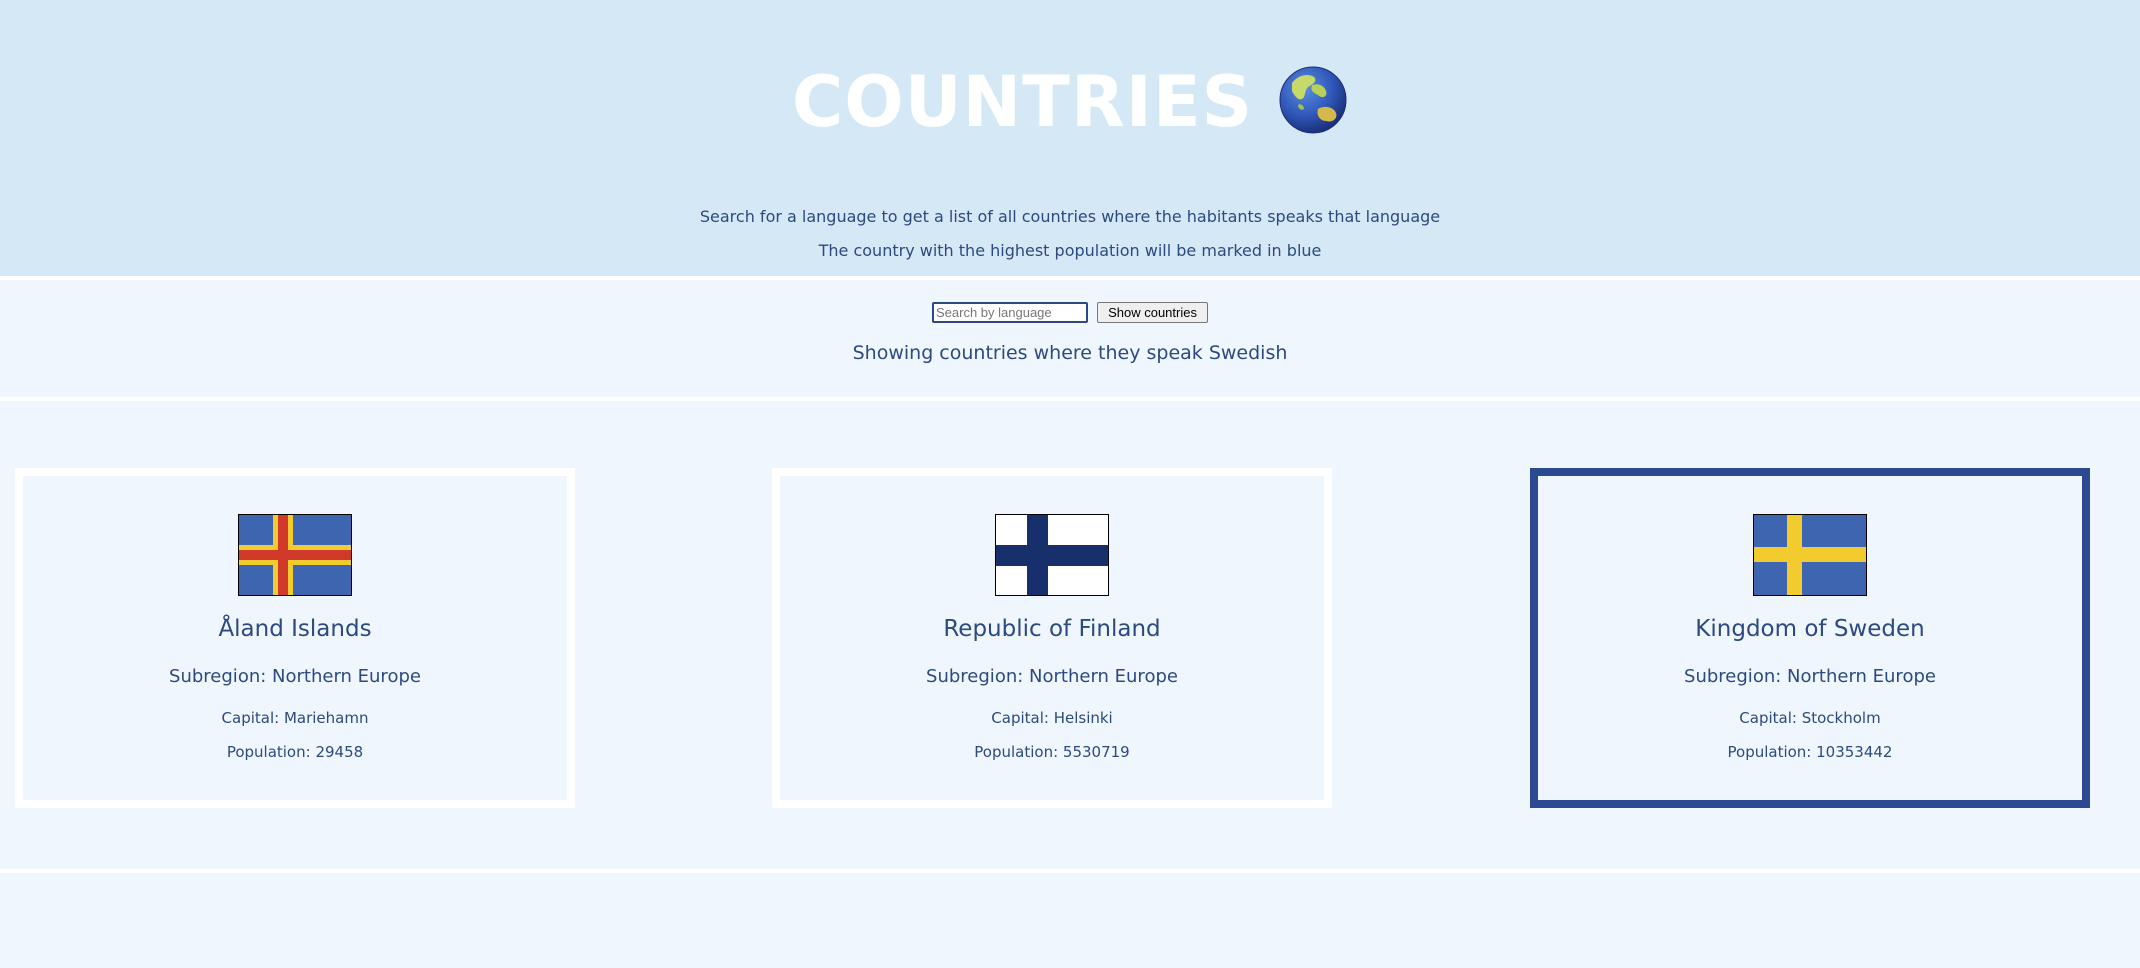 This screenshot has width=2140, height=968. I want to click on search-section, so click(1070, 338).